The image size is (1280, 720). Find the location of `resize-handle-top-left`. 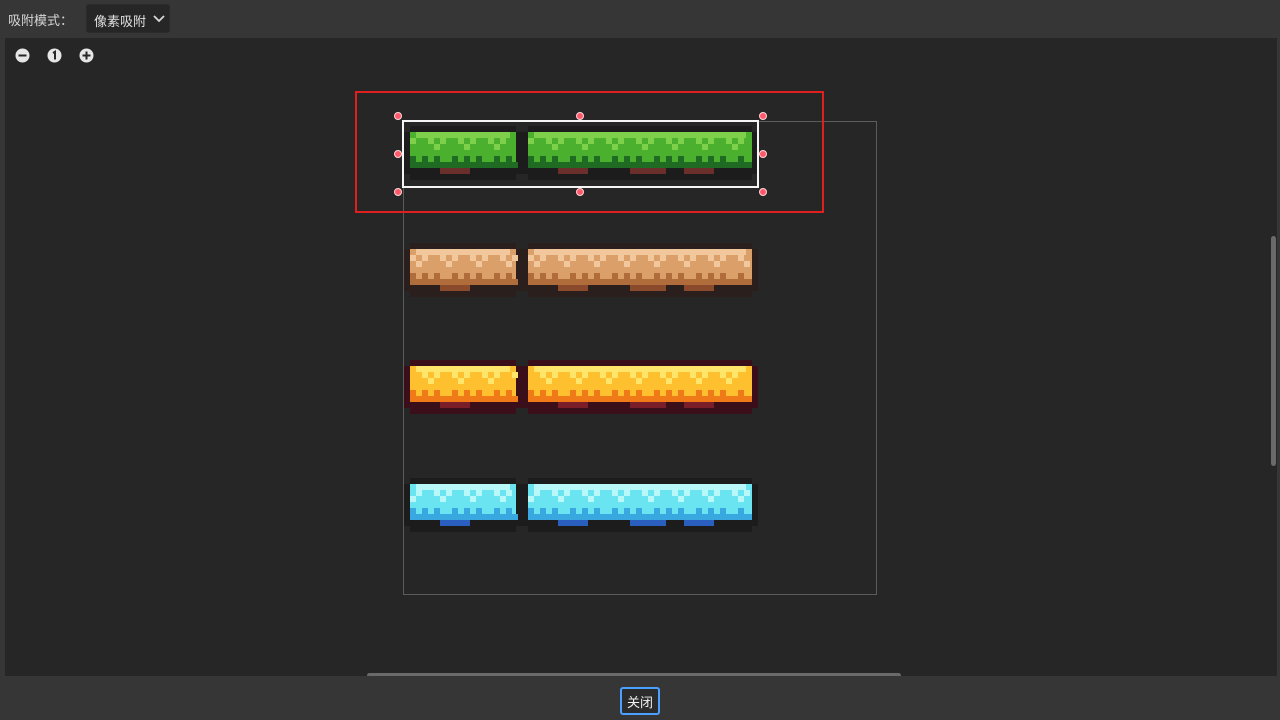

resize-handle-top-left is located at coordinates (398, 116).